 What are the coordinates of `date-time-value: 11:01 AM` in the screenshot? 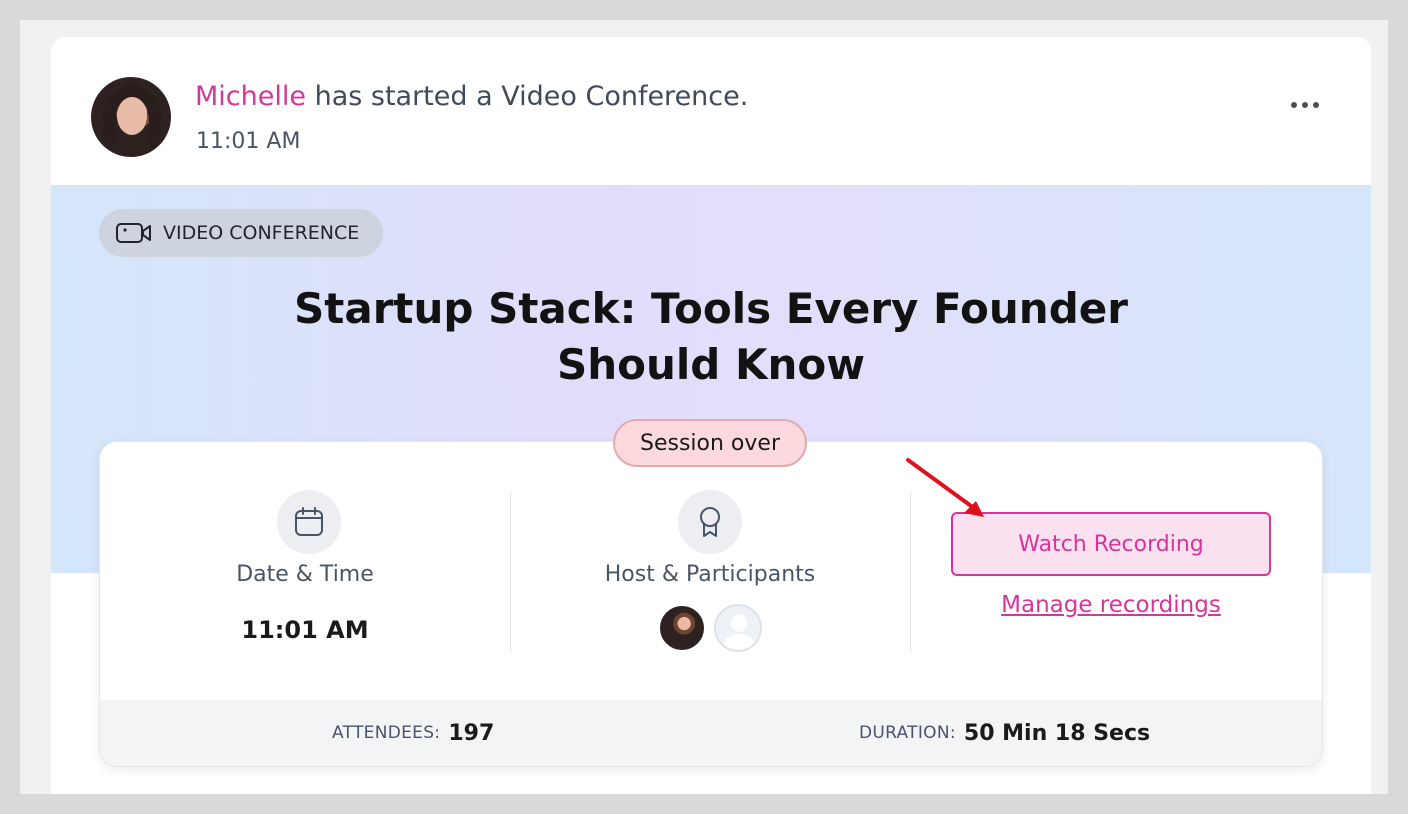 It's located at (305, 630).